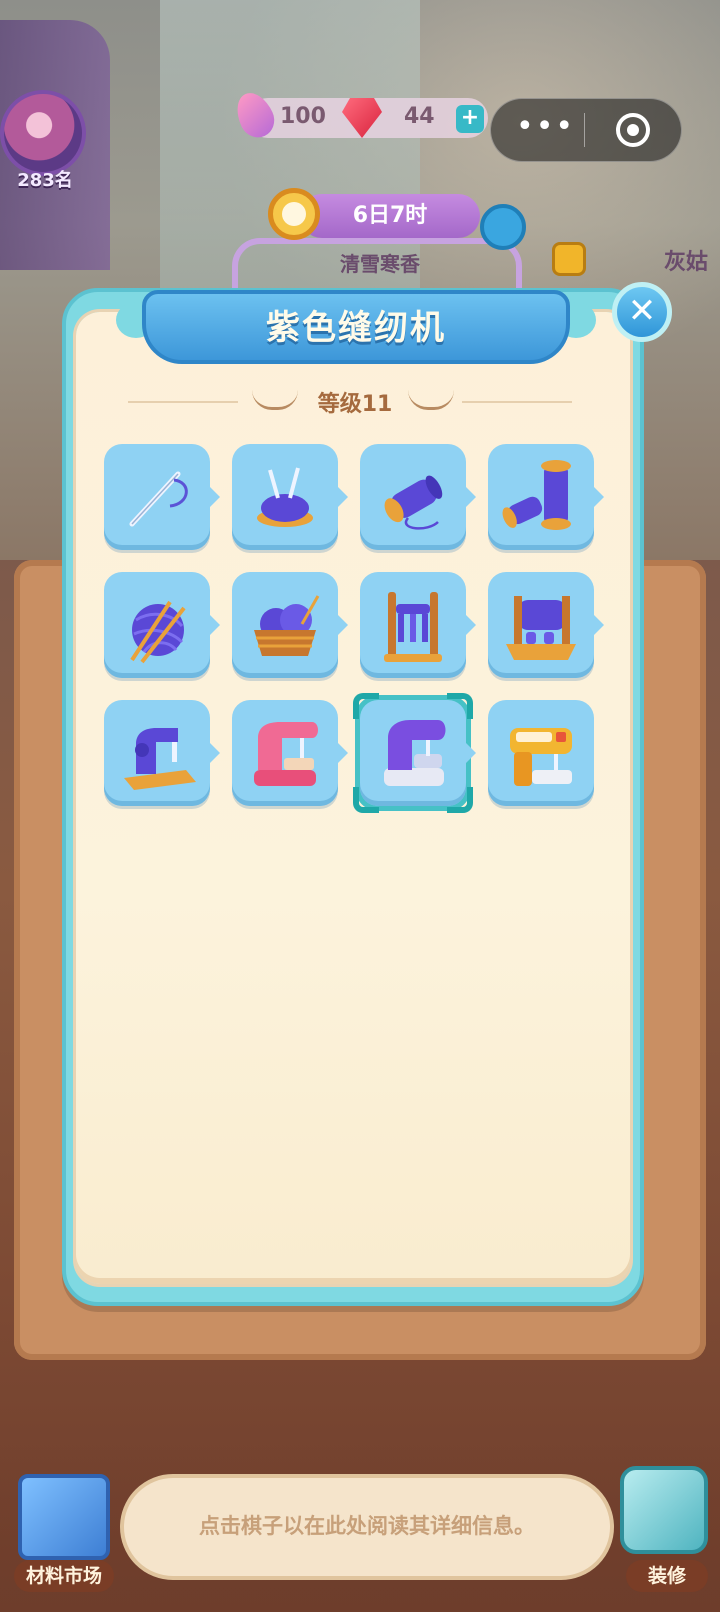 This screenshot has height=1612, width=720. I want to click on sewing-needle-icon, so click(158, 499).